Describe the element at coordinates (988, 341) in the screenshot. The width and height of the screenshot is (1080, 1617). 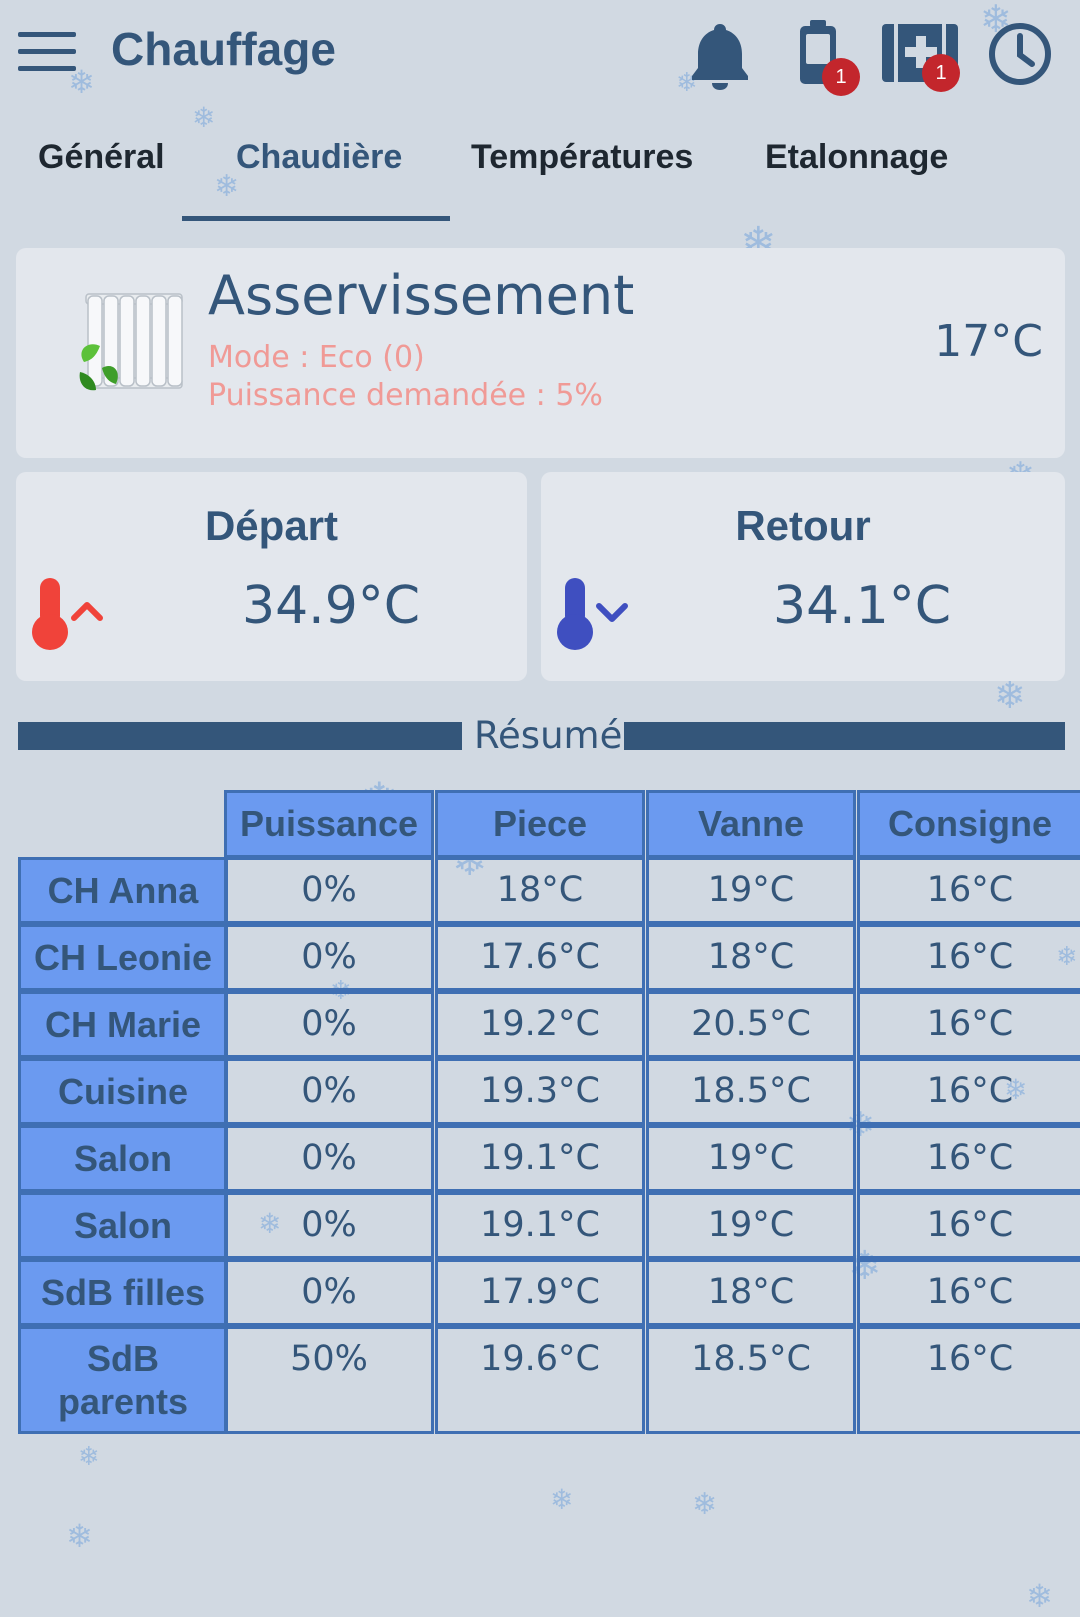
I see `servo-temperature: 17°C` at that location.